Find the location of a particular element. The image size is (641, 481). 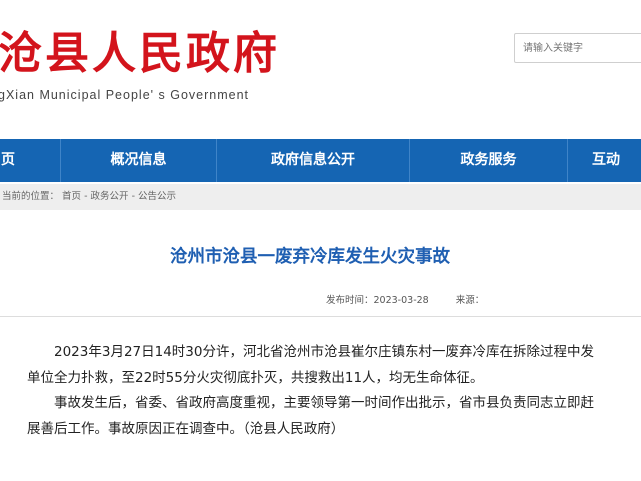

nav-divider is located at coordinates (567, 160).